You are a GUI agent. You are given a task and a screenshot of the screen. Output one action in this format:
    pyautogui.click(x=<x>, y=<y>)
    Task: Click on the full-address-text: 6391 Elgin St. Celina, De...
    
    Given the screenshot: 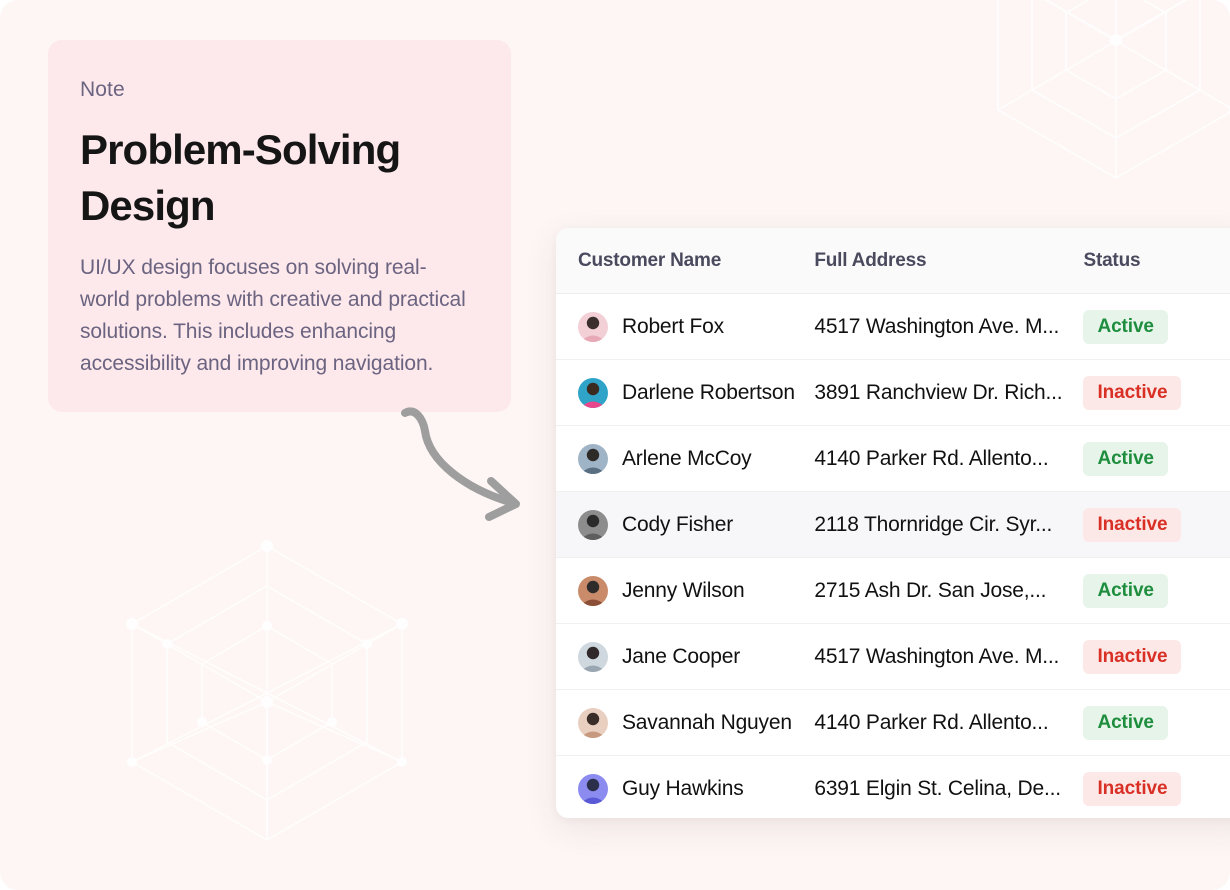 What is the action you would take?
    pyautogui.click(x=937, y=788)
    